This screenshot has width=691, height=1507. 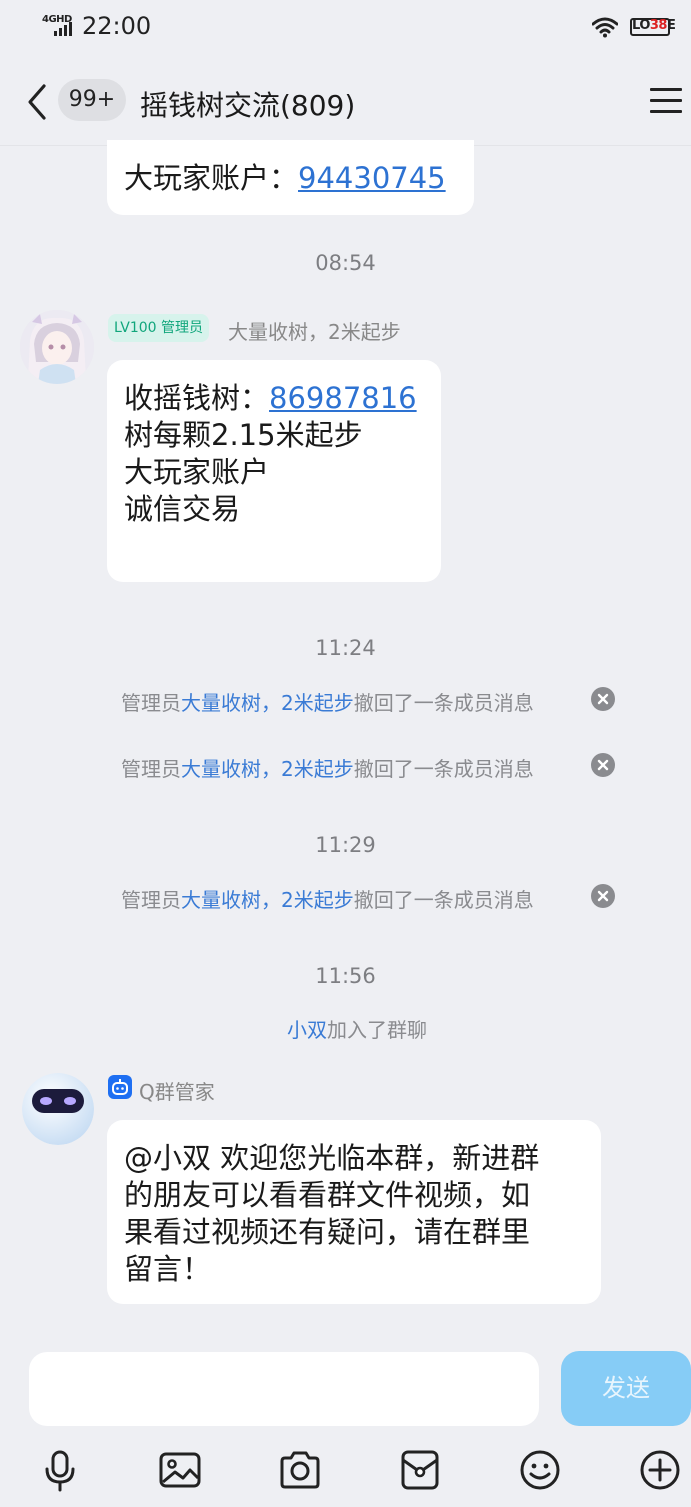 What do you see at coordinates (248, 105) in the screenshot?
I see `chat-title: 摇钱树交流(809)` at bounding box center [248, 105].